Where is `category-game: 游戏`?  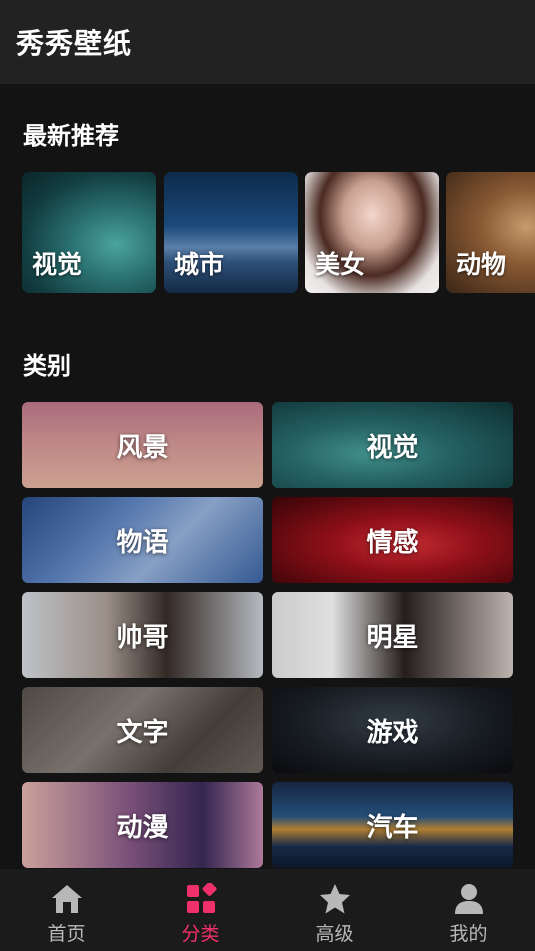
category-game: 游戏 is located at coordinates (392, 730).